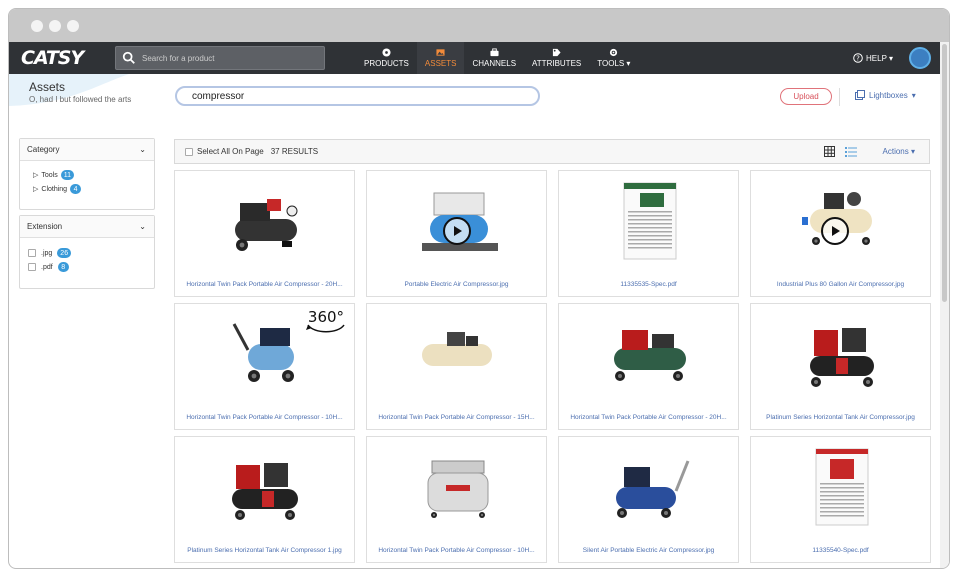 This screenshot has width=960, height=571. I want to click on category-item-tools: ▷ Tools 11, so click(87, 175).